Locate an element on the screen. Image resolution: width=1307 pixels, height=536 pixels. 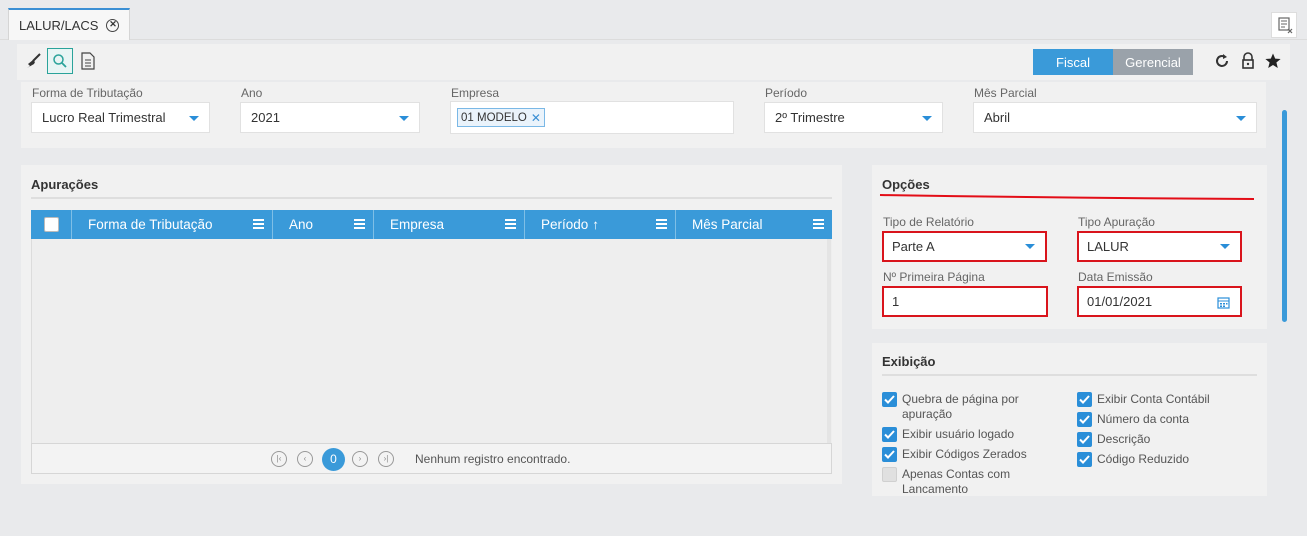
sort-ascending-icon: ↑ is located at coordinates (596, 224).